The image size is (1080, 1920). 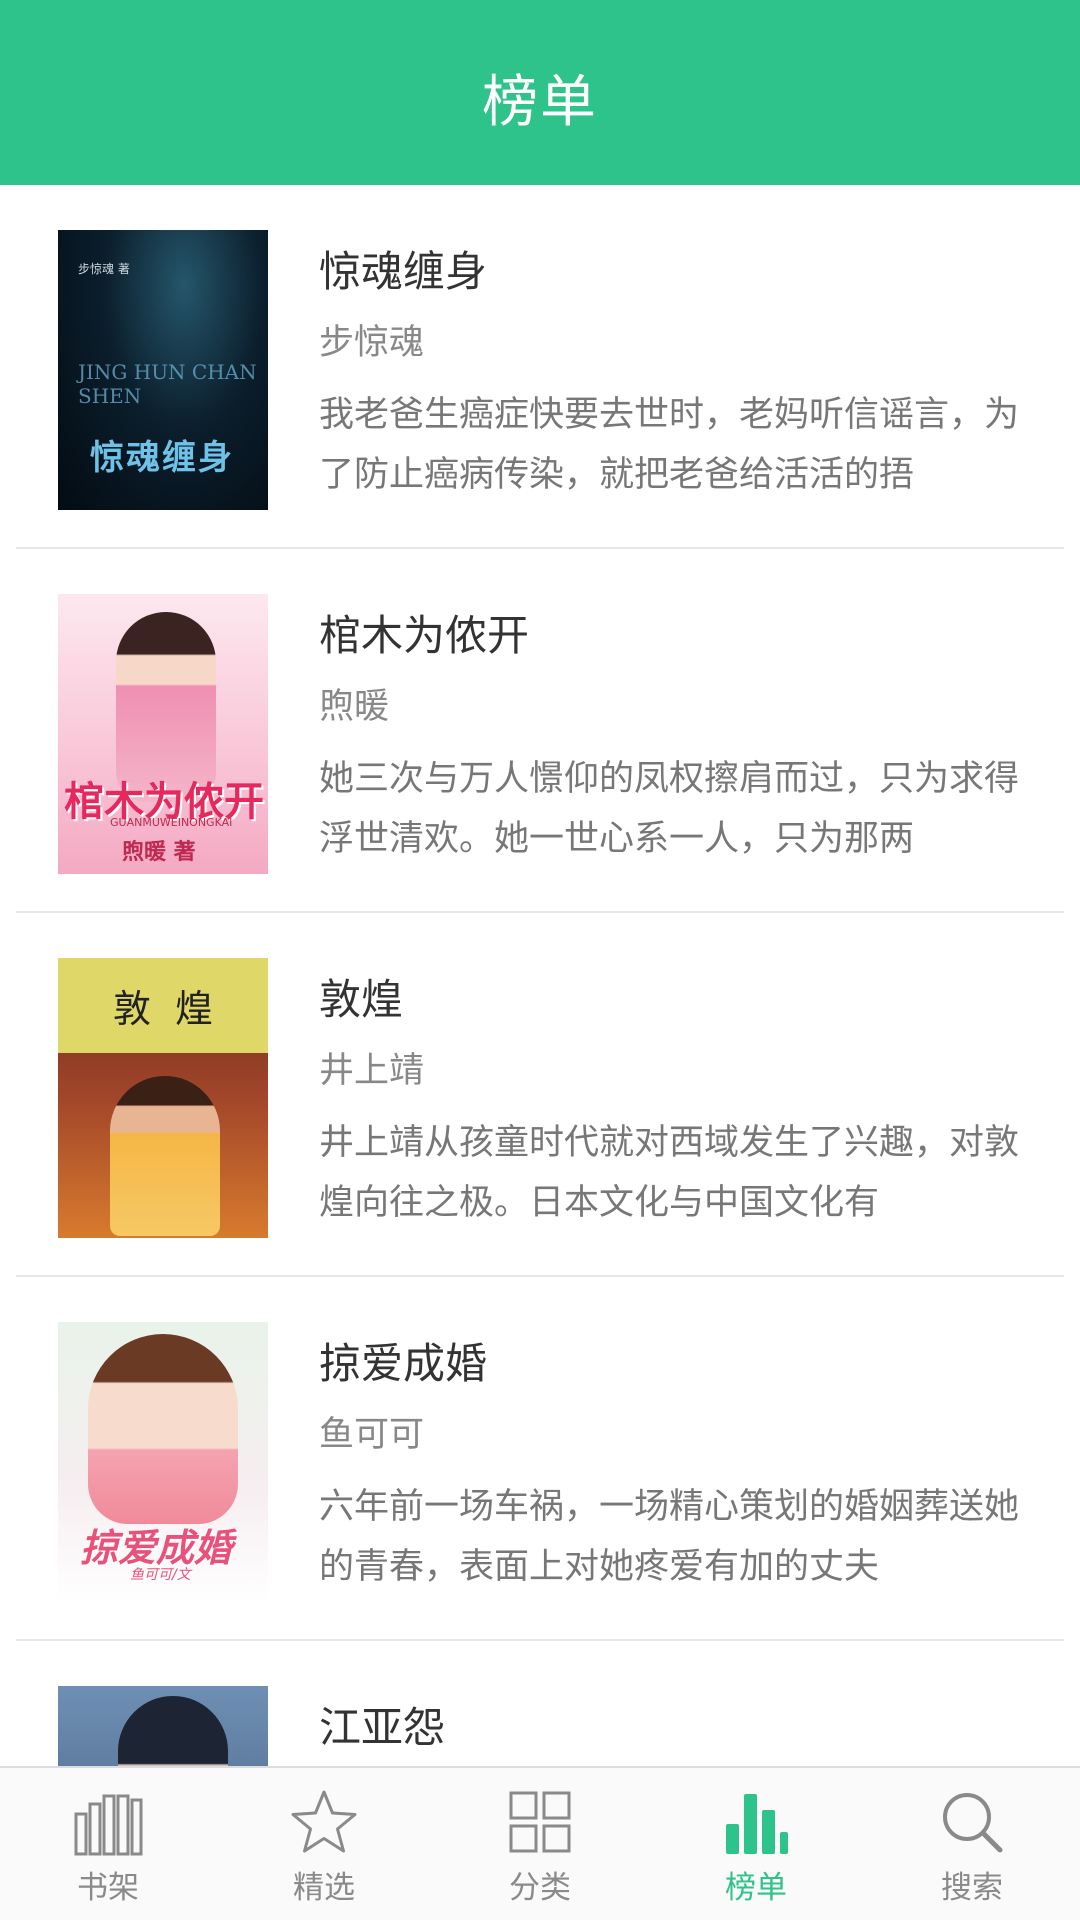 What do you see at coordinates (669, 445) in the screenshot?
I see `book-description: 我老爸生癌症快要去世时，老妈听信谣言，为了防止癌病传染，就把老爸给活活的捂` at bounding box center [669, 445].